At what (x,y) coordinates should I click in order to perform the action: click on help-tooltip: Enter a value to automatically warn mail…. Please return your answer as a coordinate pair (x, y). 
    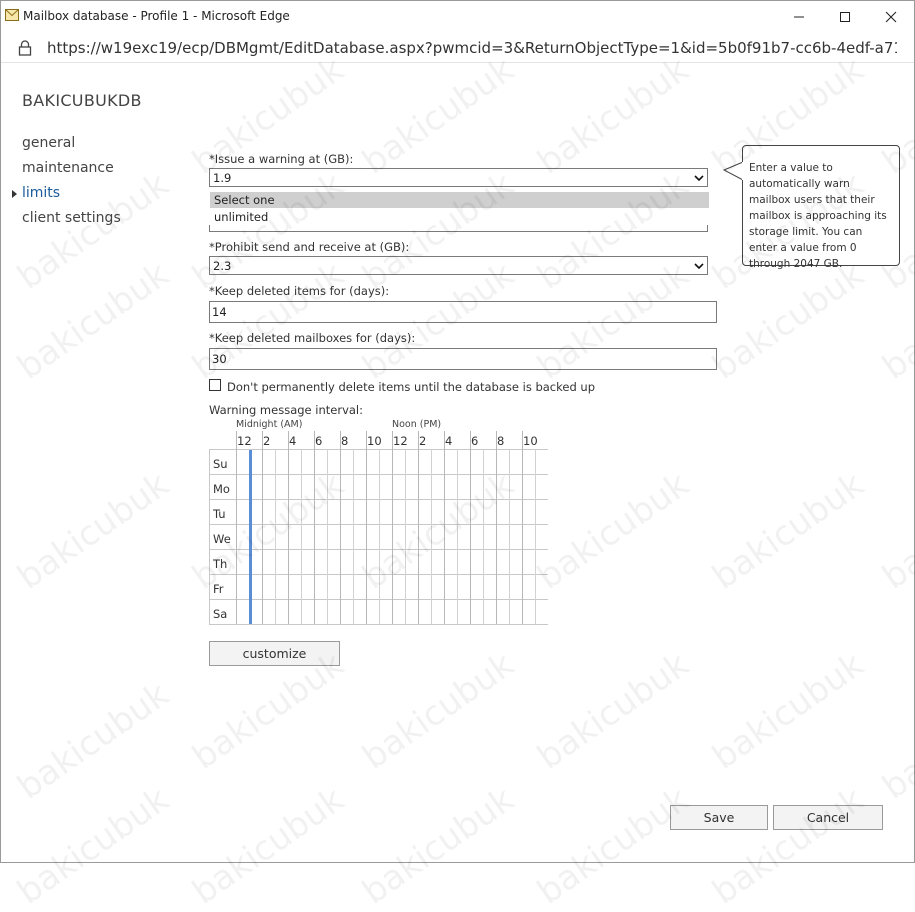
    Looking at the image, I should click on (821, 207).